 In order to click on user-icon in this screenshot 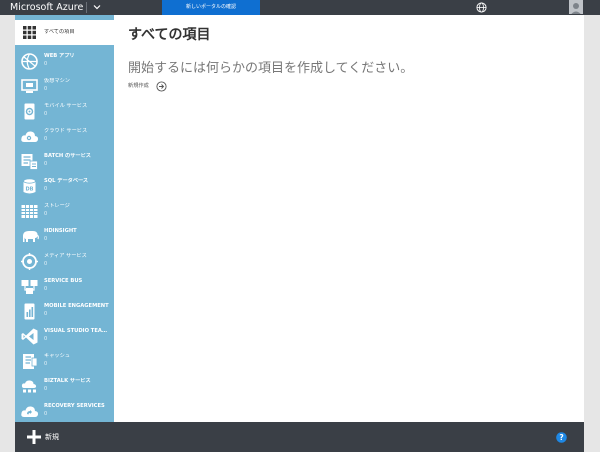, I will do `click(576, 8)`.